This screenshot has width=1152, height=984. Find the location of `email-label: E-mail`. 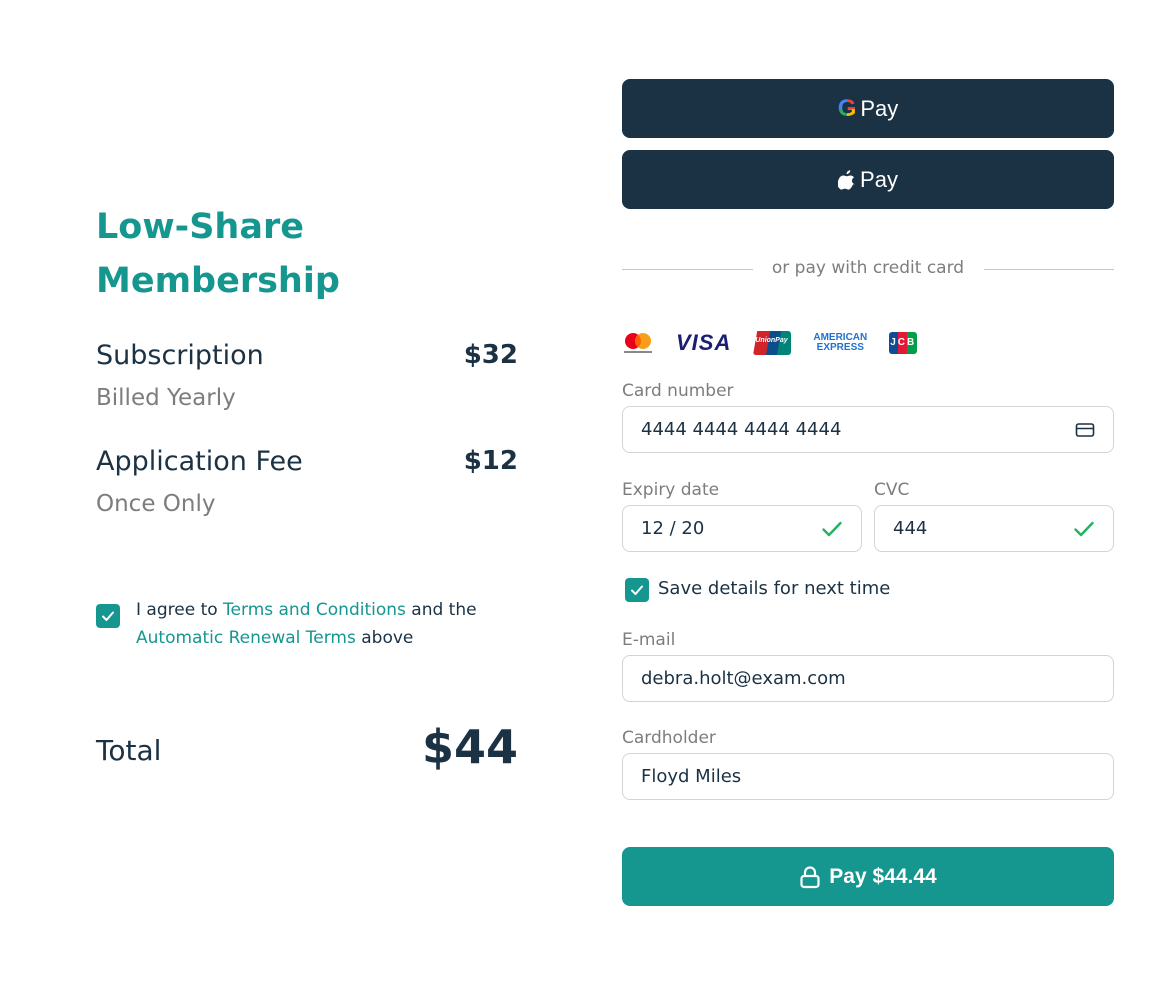

email-label: E-mail is located at coordinates (649, 640).